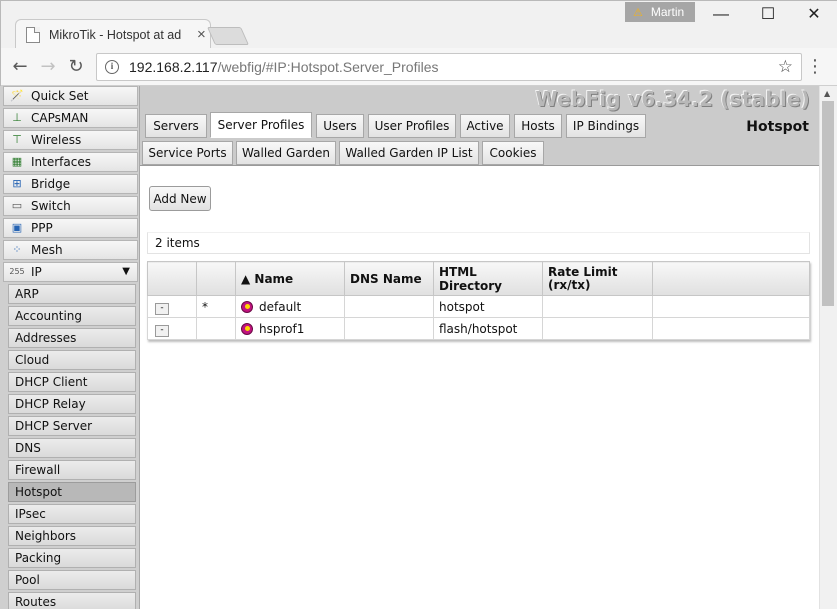 Image resolution: width=837 pixels, height=609 pixels. Describe the element at coordinates (513, 153) in the screenshot. I see `tab-cookies: Cookies` at that location.